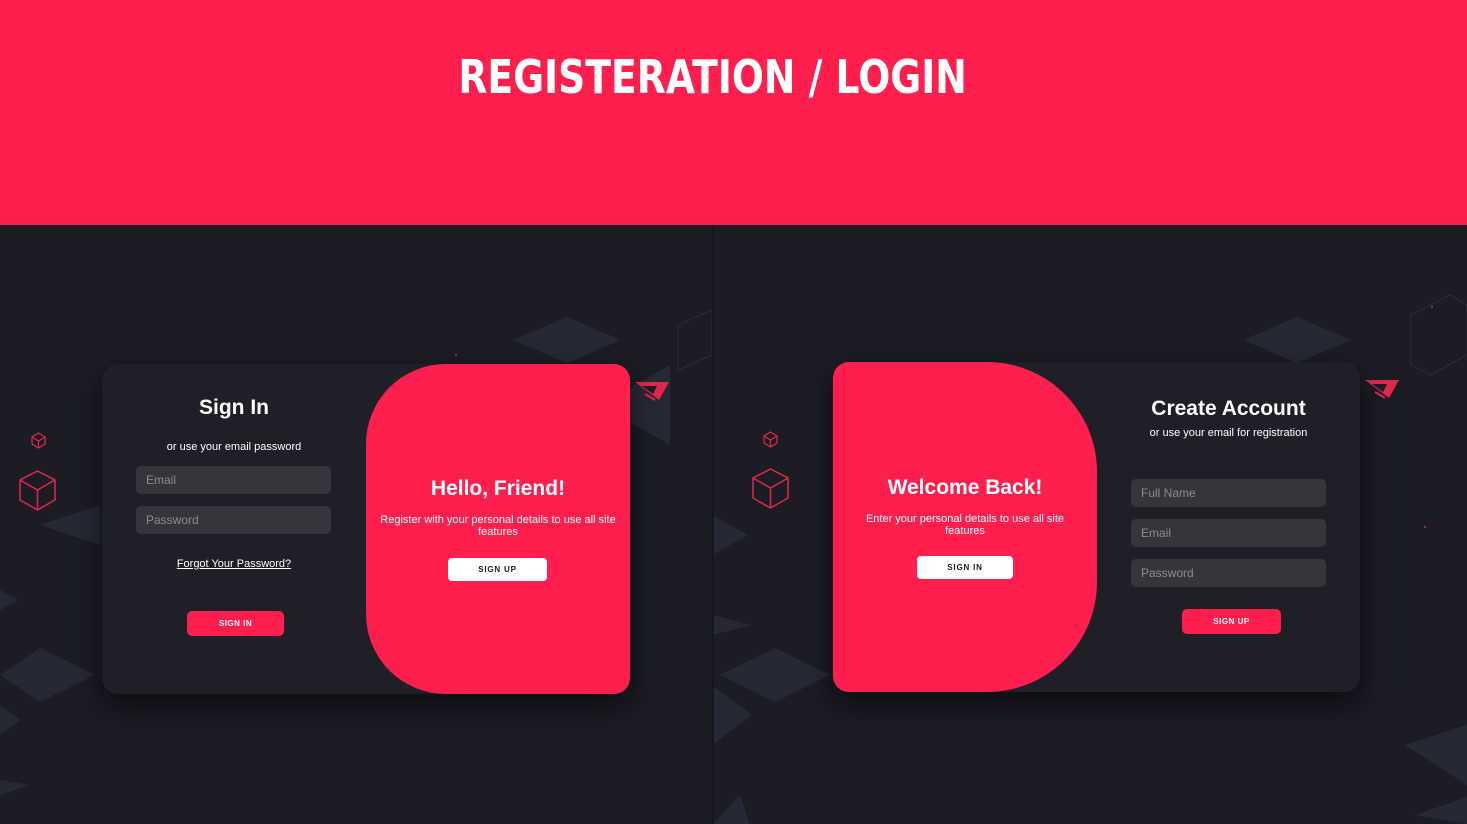  What do you see at coordinates (234, 564) in the screenshot?
I see `forgot-password-link: Forgot Your Password?` at bounding box center [234, 564].